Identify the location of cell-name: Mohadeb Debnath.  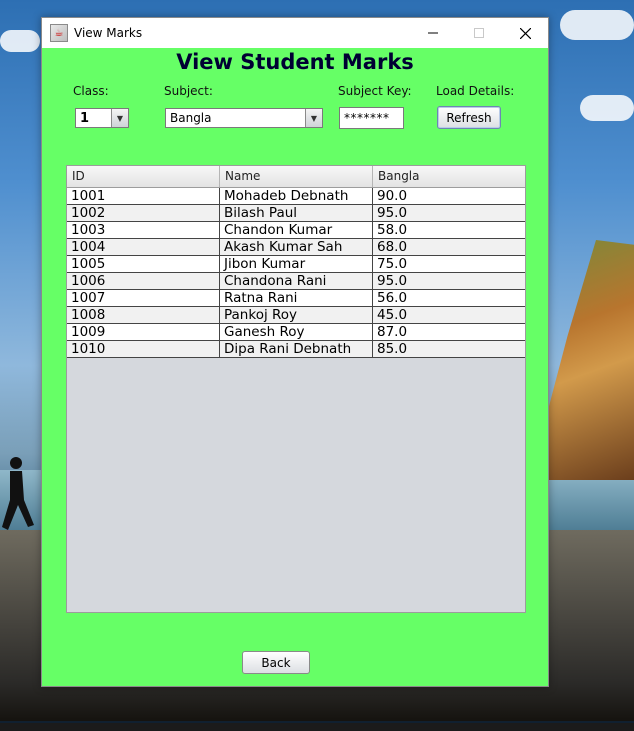
(296, 196).